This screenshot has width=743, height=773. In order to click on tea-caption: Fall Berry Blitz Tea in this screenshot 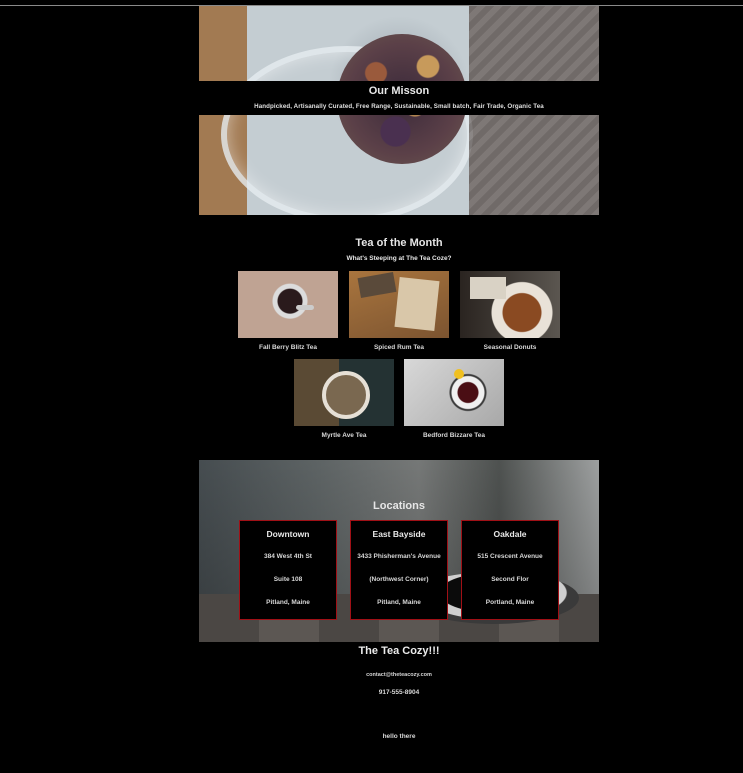, I will do `click(288, 347)`.